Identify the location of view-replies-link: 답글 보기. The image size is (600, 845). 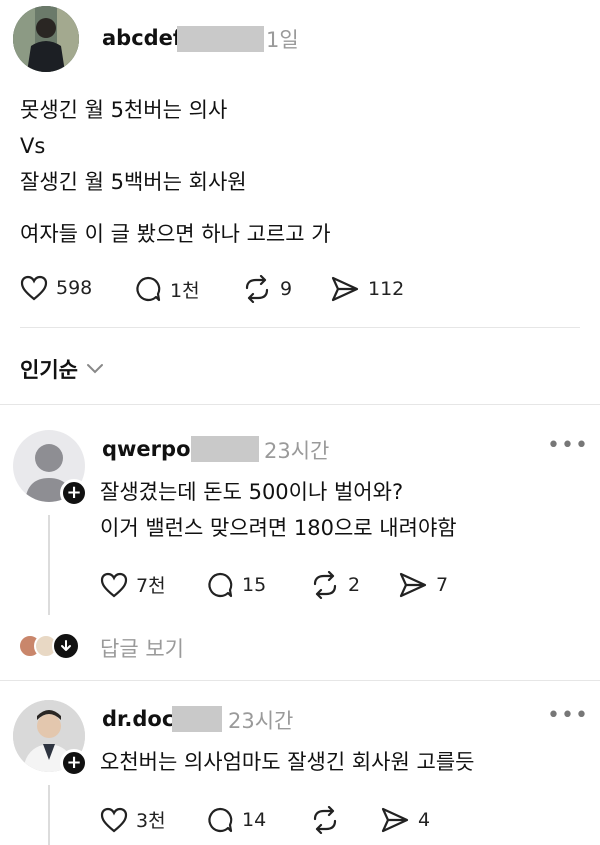
(142, 648).